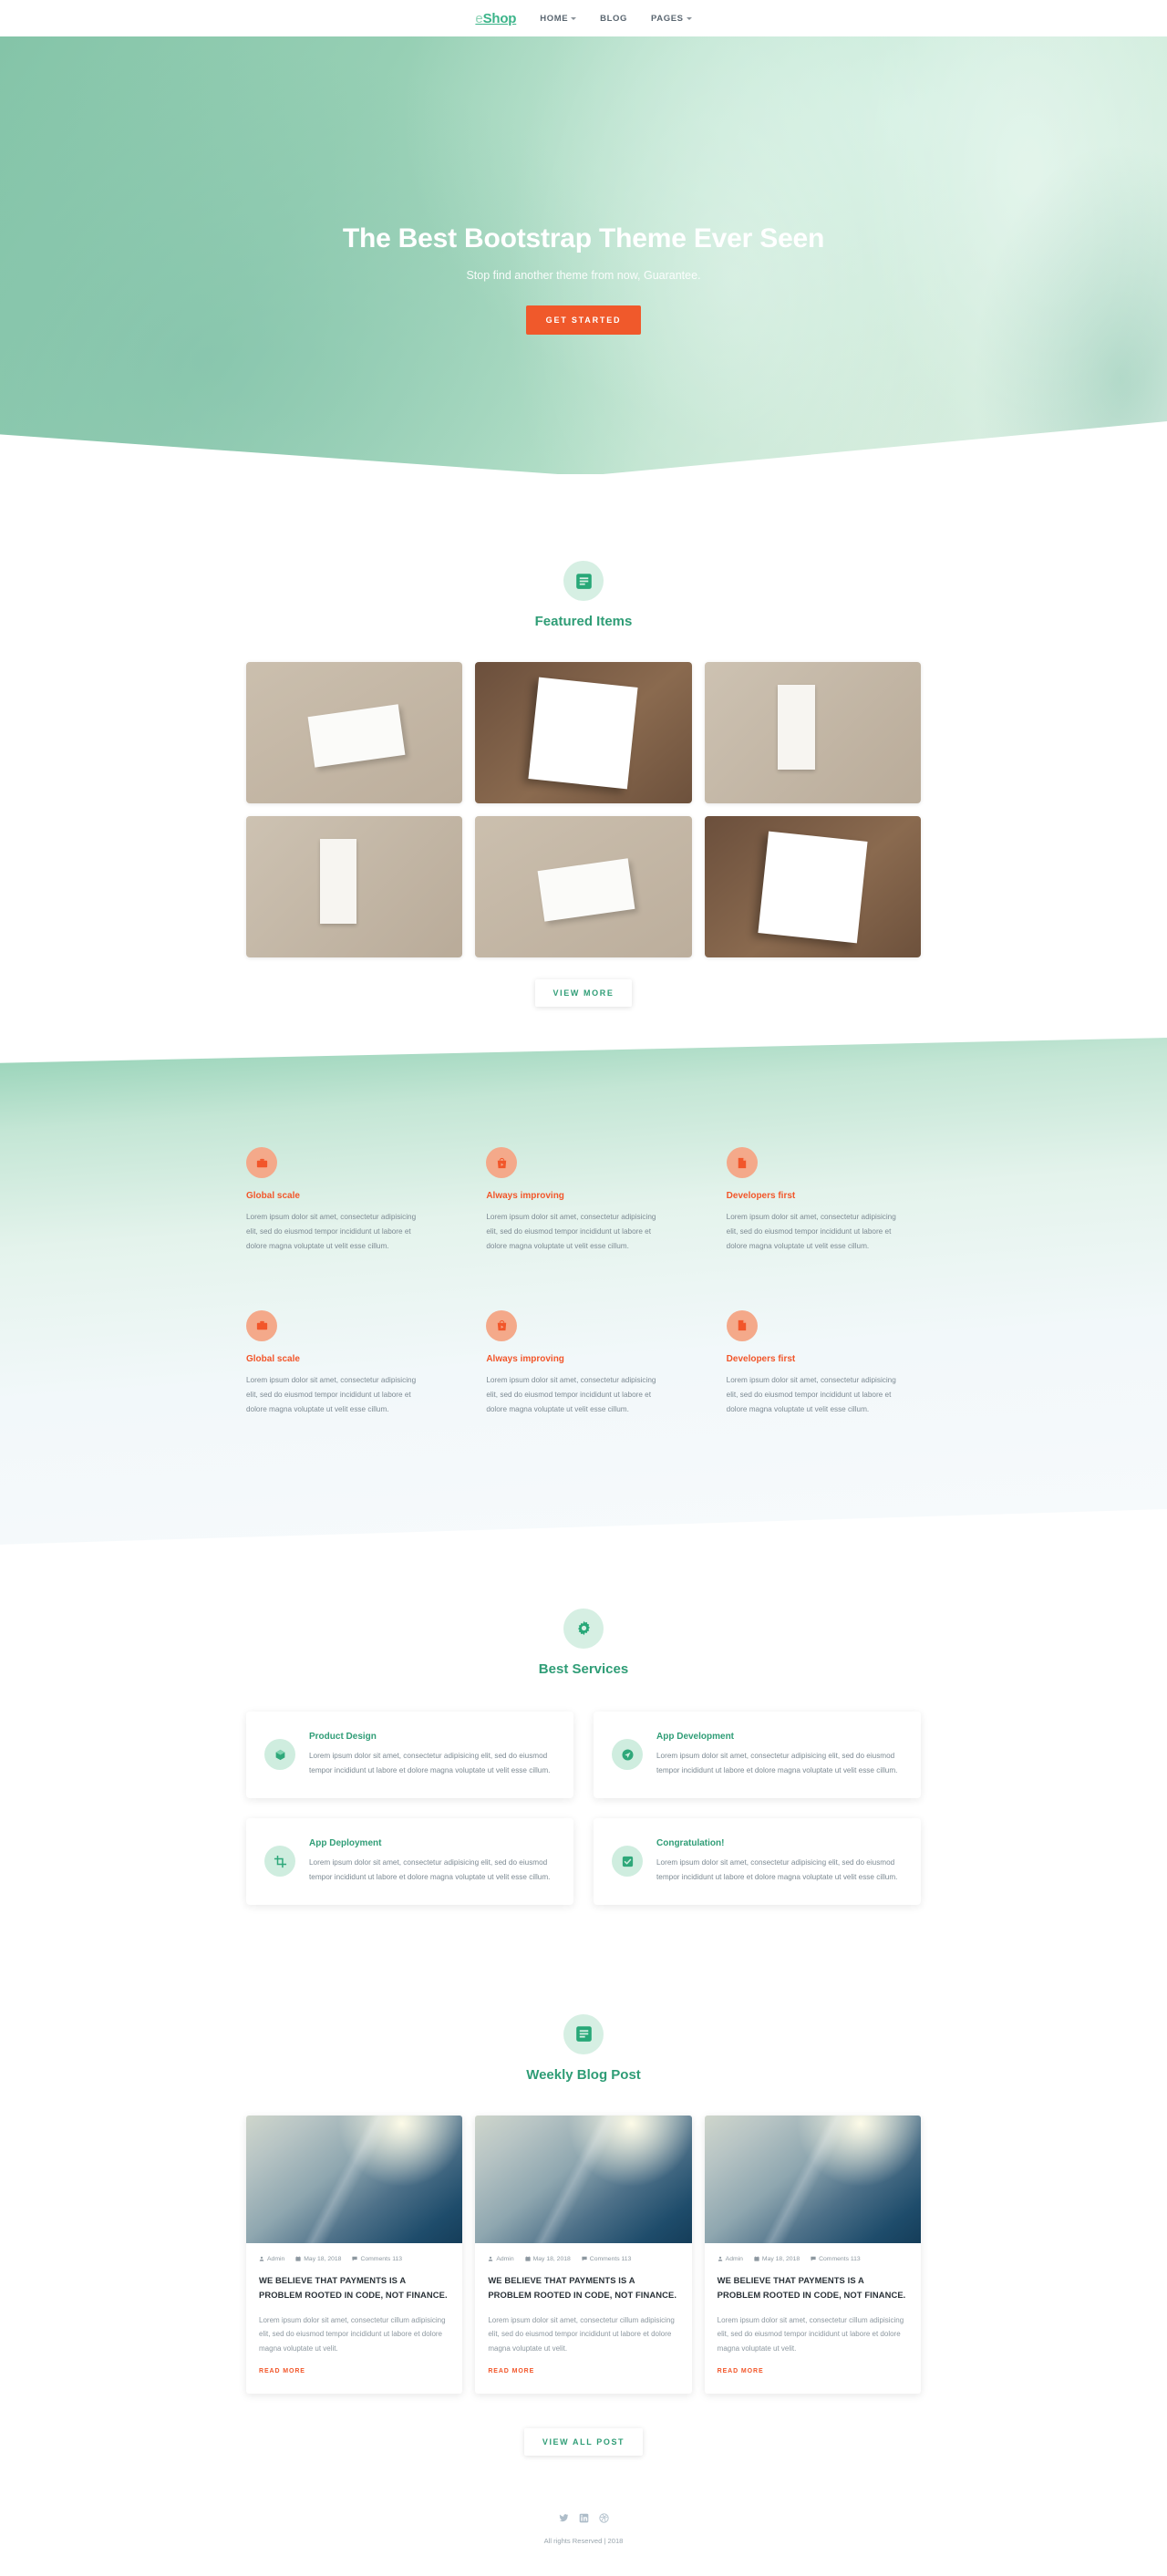 This screenshot has height=2576, width=1167. I want to click on get-started-button: GET STARTED, so click(583, 320).